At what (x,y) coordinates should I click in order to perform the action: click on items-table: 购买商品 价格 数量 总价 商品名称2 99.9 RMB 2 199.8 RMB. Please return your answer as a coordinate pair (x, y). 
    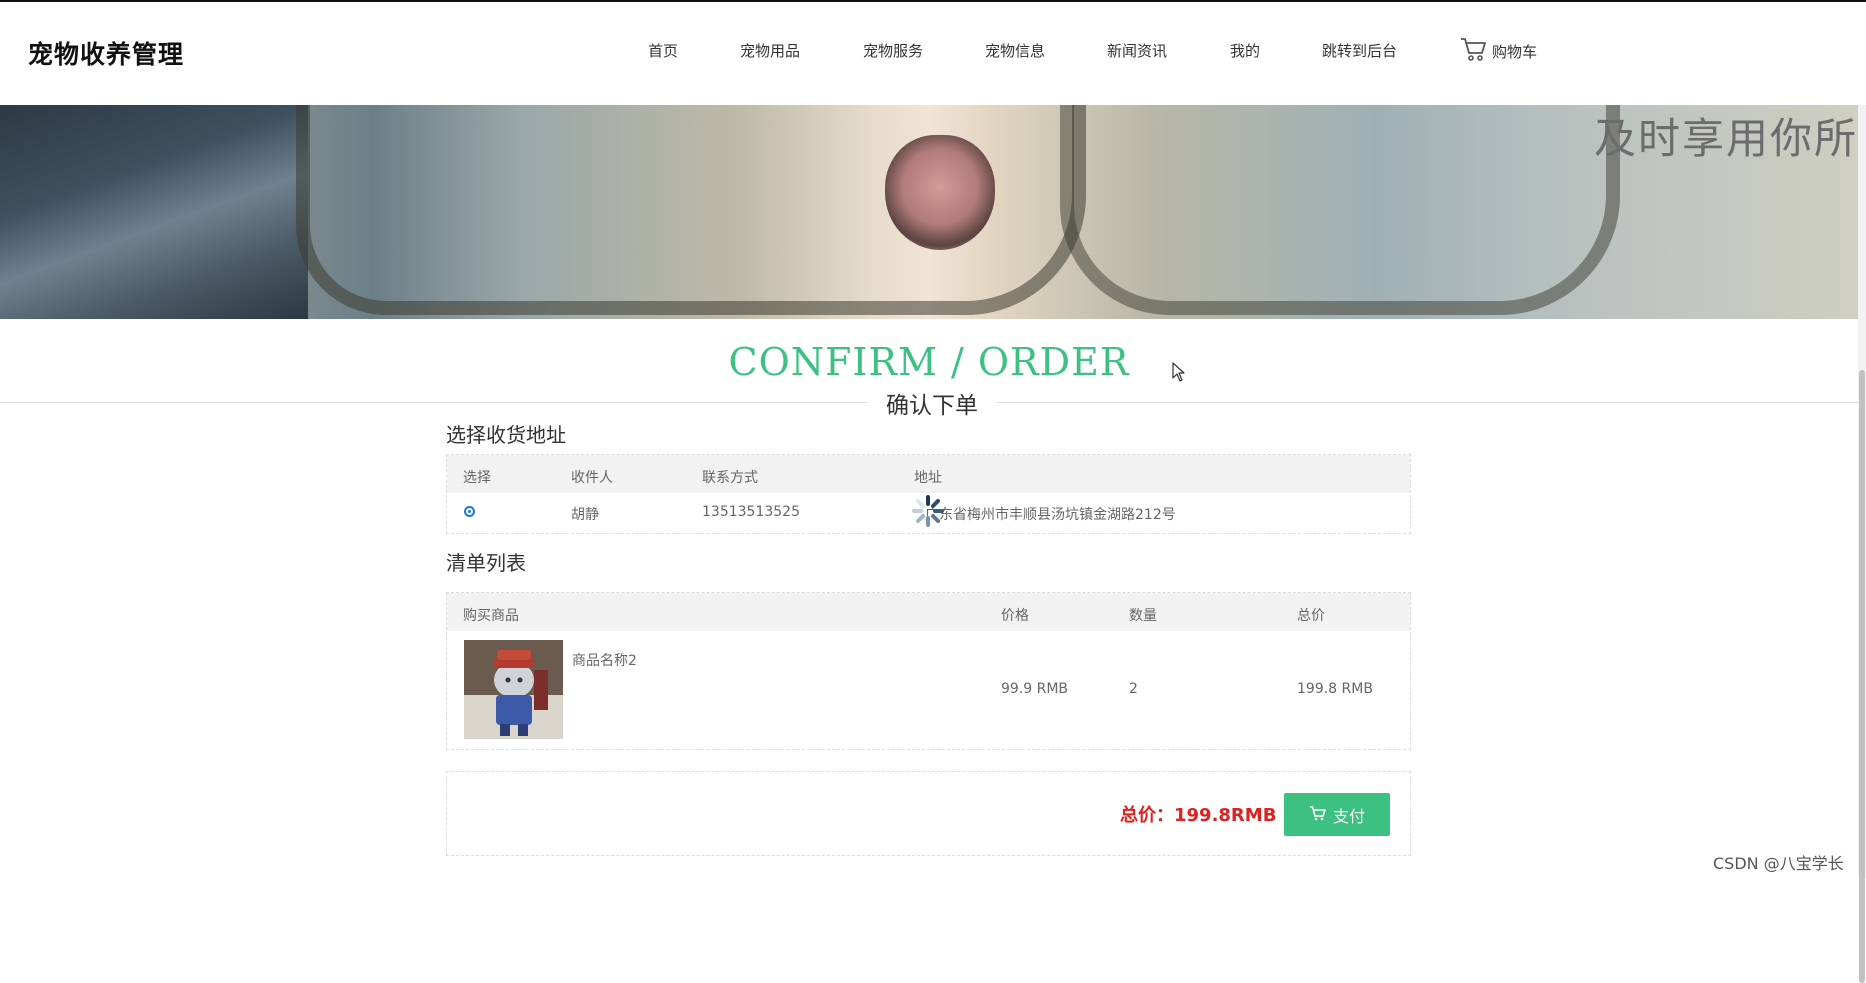
    Looking at the image, I should click on (928, 671).